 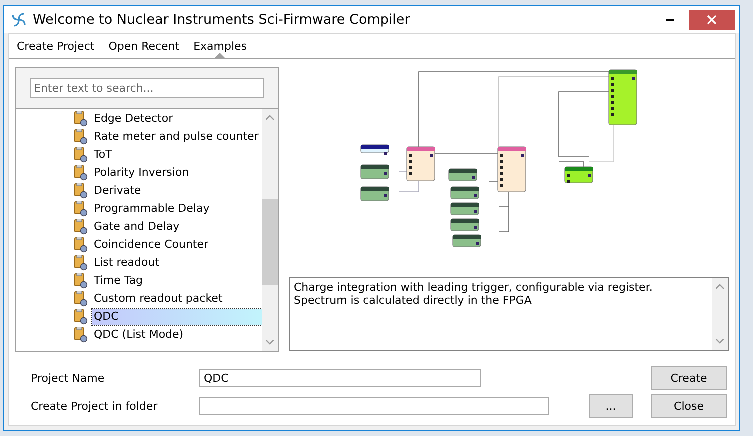 I want to click on example-item: Time Tag, so click(x=177, y=281).